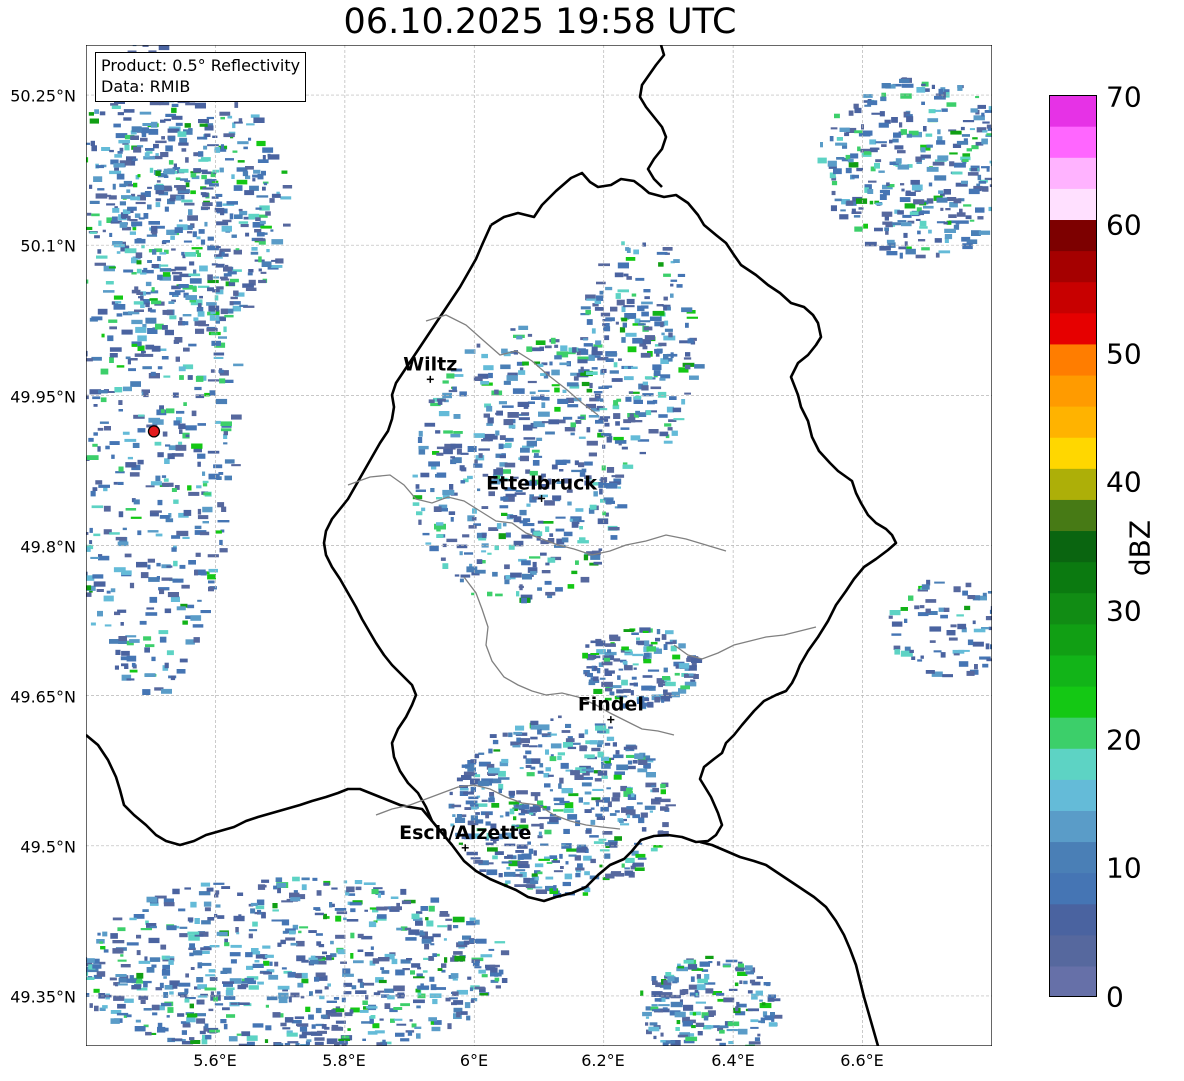 This screenshot has height=1081, width=1184. Describe the element at coordinates (1124, 225) in the screenshot. I see `colorbar-tick-label: 60` at that location.